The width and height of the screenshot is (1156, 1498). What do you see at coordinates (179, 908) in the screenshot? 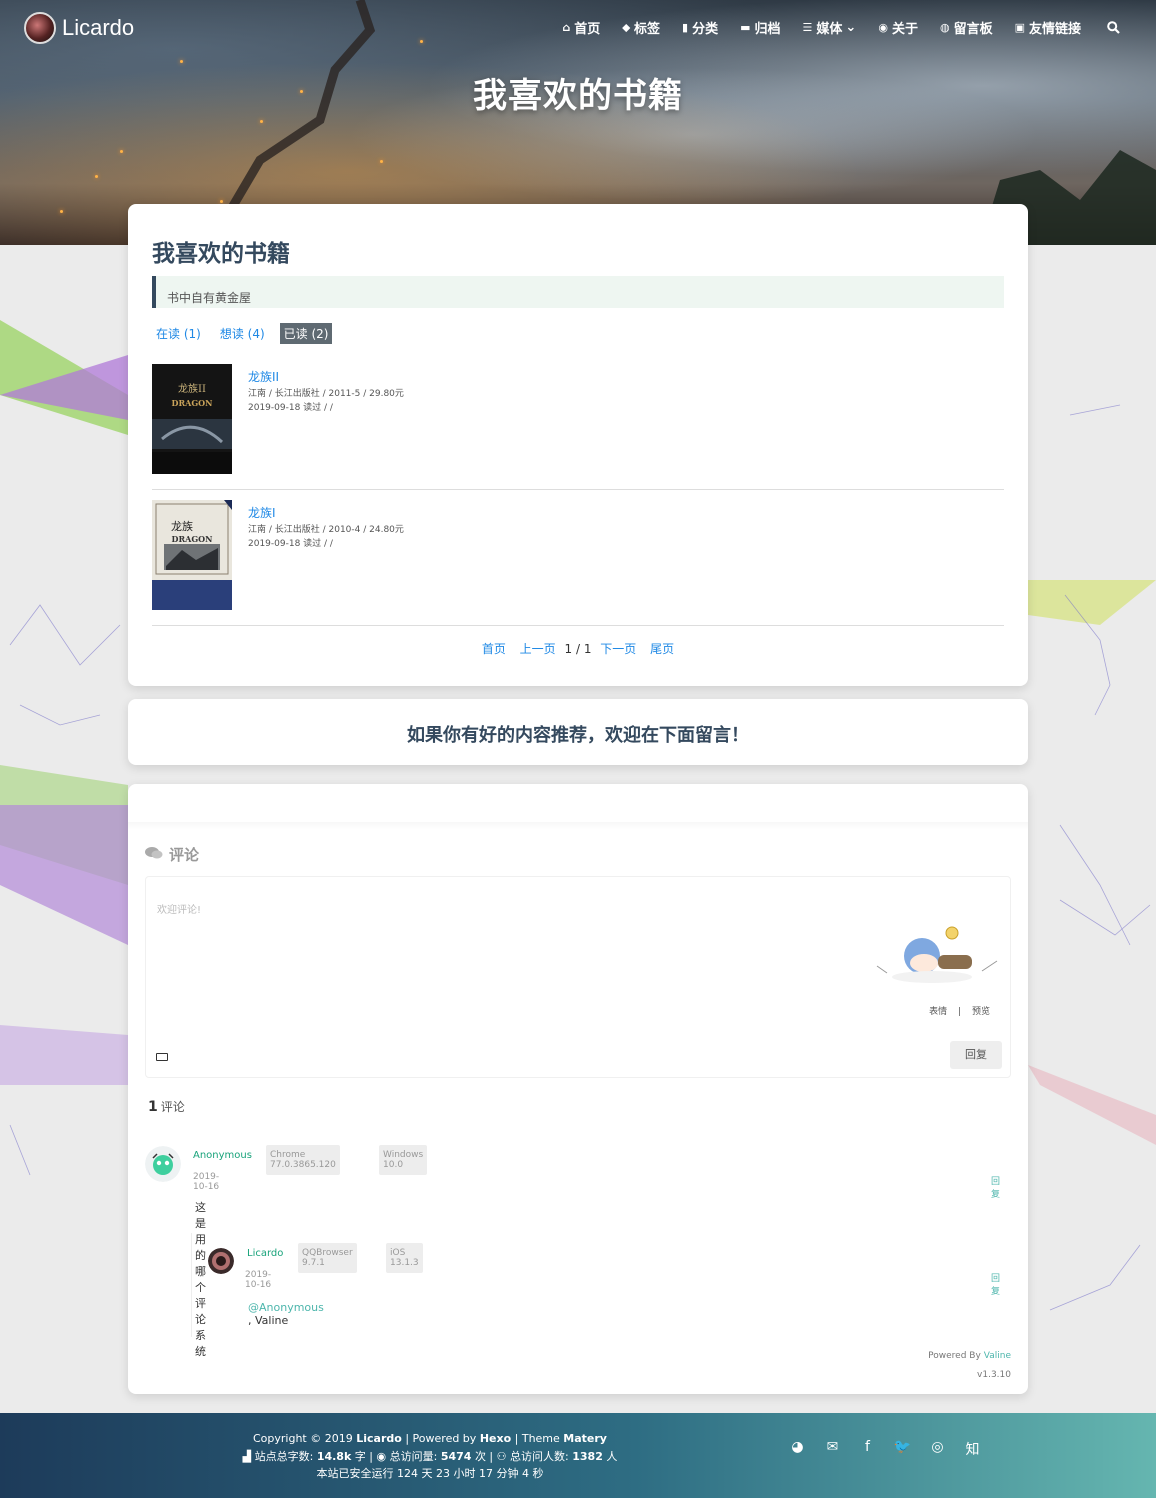
I see `comment-input: 欢迎评论!` at bounding box center [179, 908].